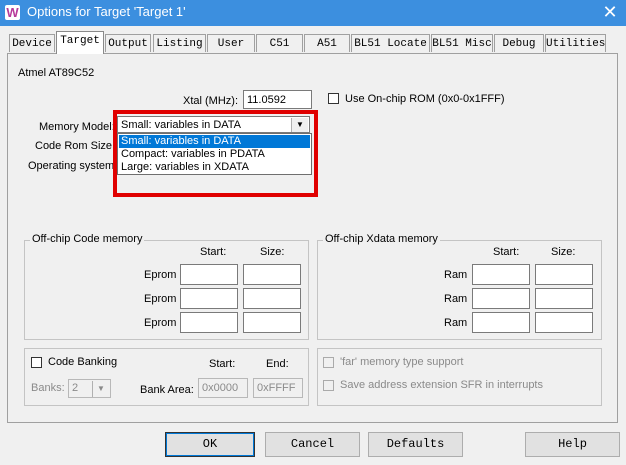  What do you see at coordinates (462, 43) in the screenshot?
I see `tab-bl51-misc: BL51 Misc` at bounding box center [462, 43].